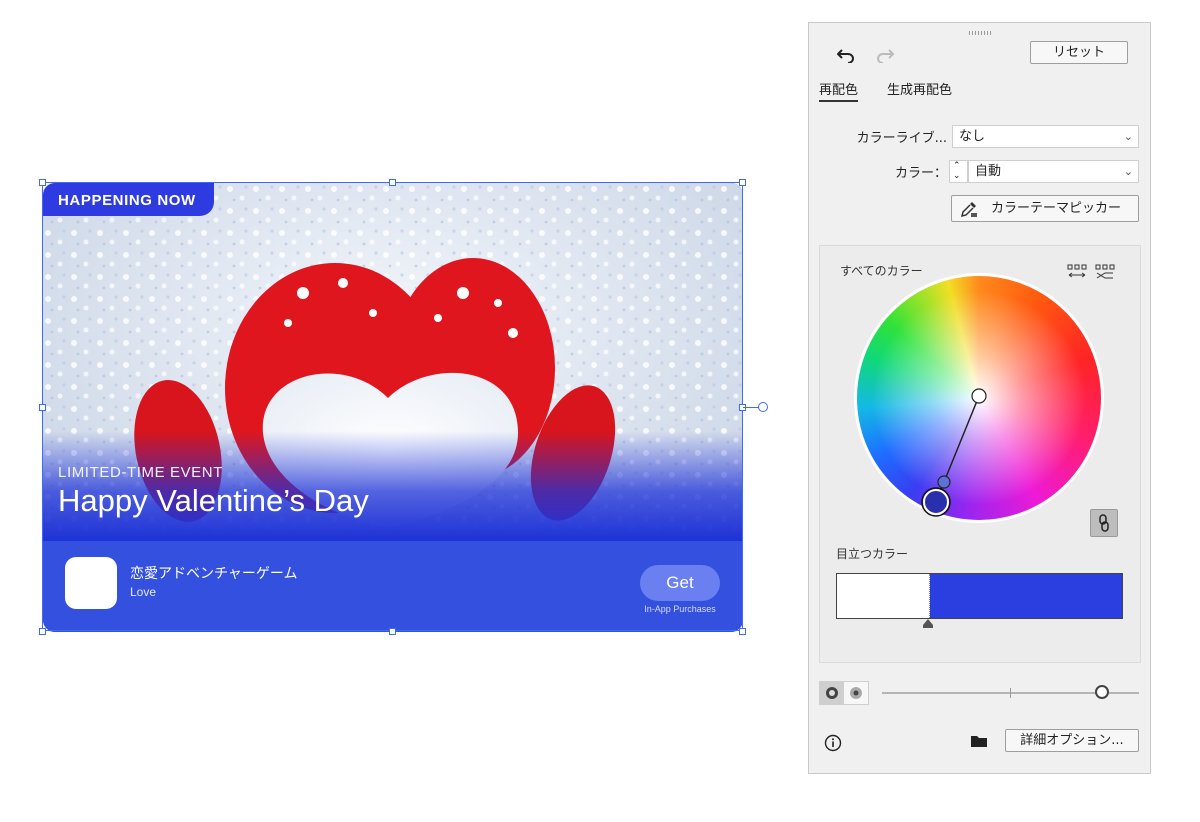 The image size is (1200, 822). Describe the element at coordinates (742, 631) in the screenshot. I see `resize-handle-bottom-right` at that location.